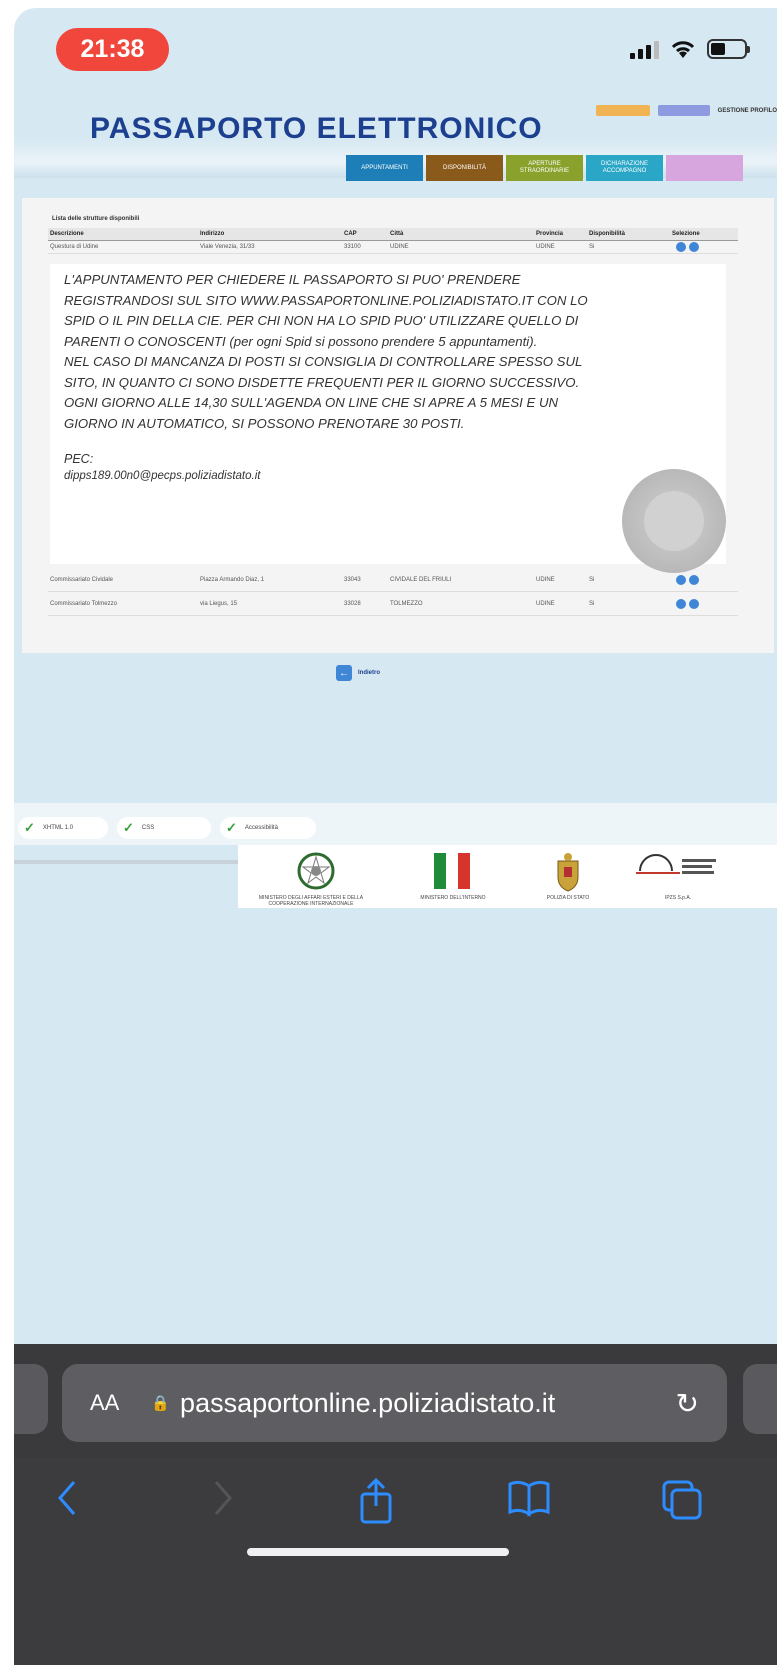 The image size is (777, 1665). I want to click on header-selezione: Selezione, so click(686, 234).